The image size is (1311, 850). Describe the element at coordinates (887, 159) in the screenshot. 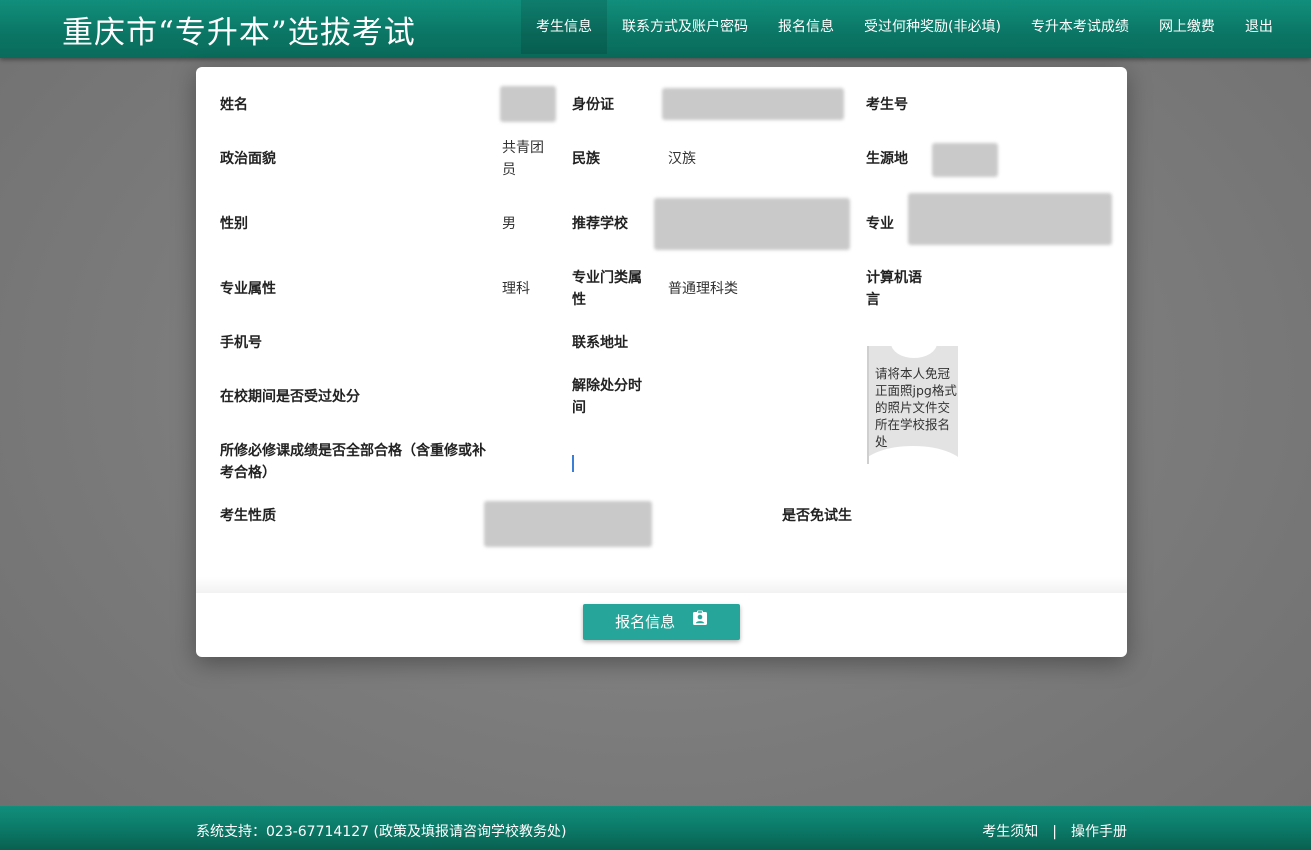

I see `origin-label: 生源地` at that location.